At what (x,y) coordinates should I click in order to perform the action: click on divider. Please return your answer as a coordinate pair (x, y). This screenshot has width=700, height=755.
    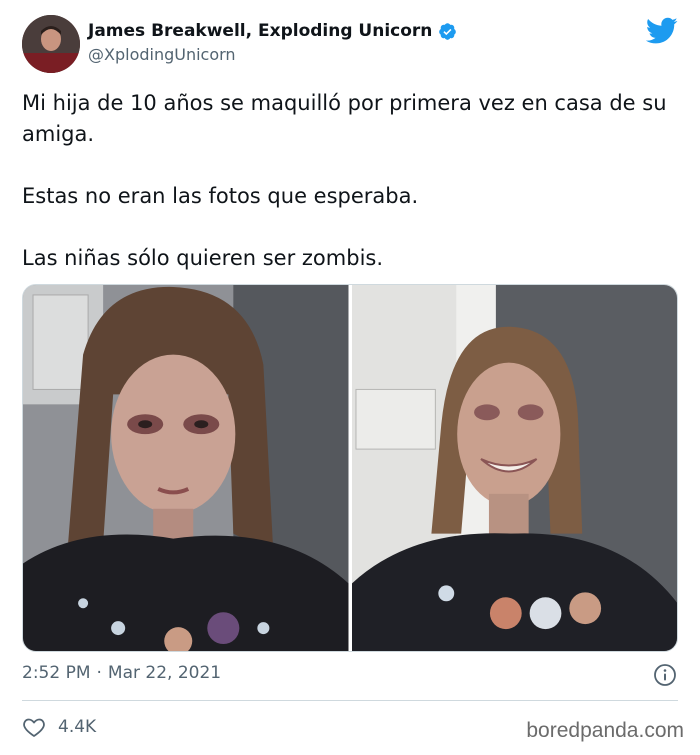
    Looking at the image, I should click on (350, 700).